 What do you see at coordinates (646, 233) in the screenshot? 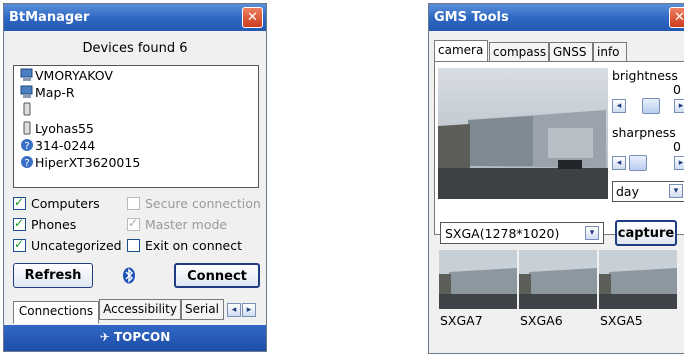
I see `capture-button: capture` at bounding box center [646, 233].